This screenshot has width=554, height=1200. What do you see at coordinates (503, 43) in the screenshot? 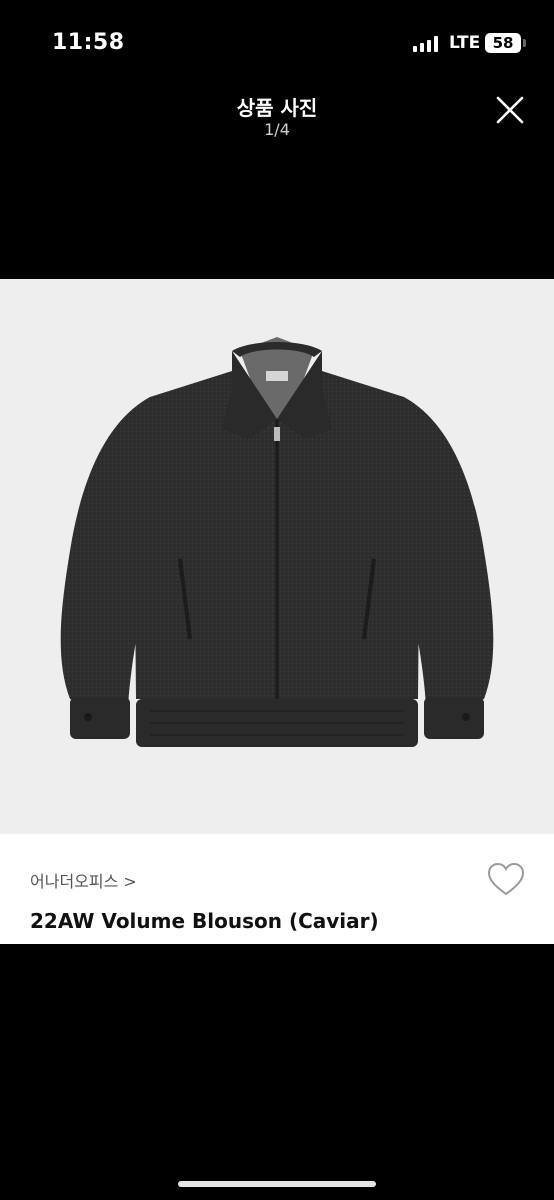
I see `battery-icon: 58` at bounding box center [503, 43].